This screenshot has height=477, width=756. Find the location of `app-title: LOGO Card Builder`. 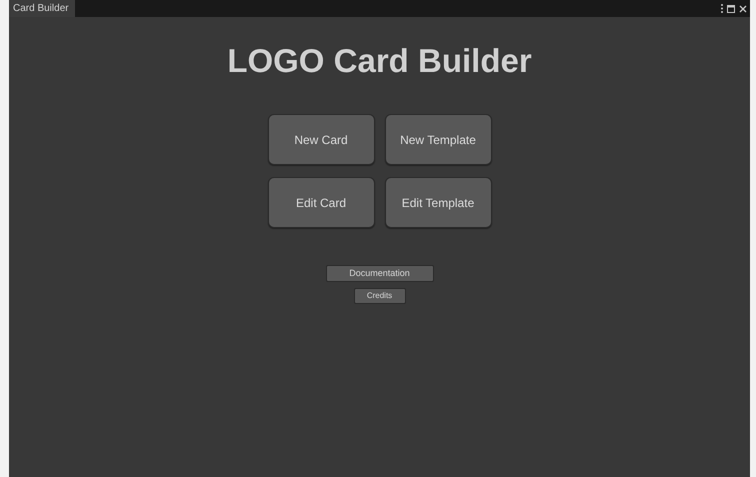

app-title: LOGO Card Builder is located at coordinates (379, 61).